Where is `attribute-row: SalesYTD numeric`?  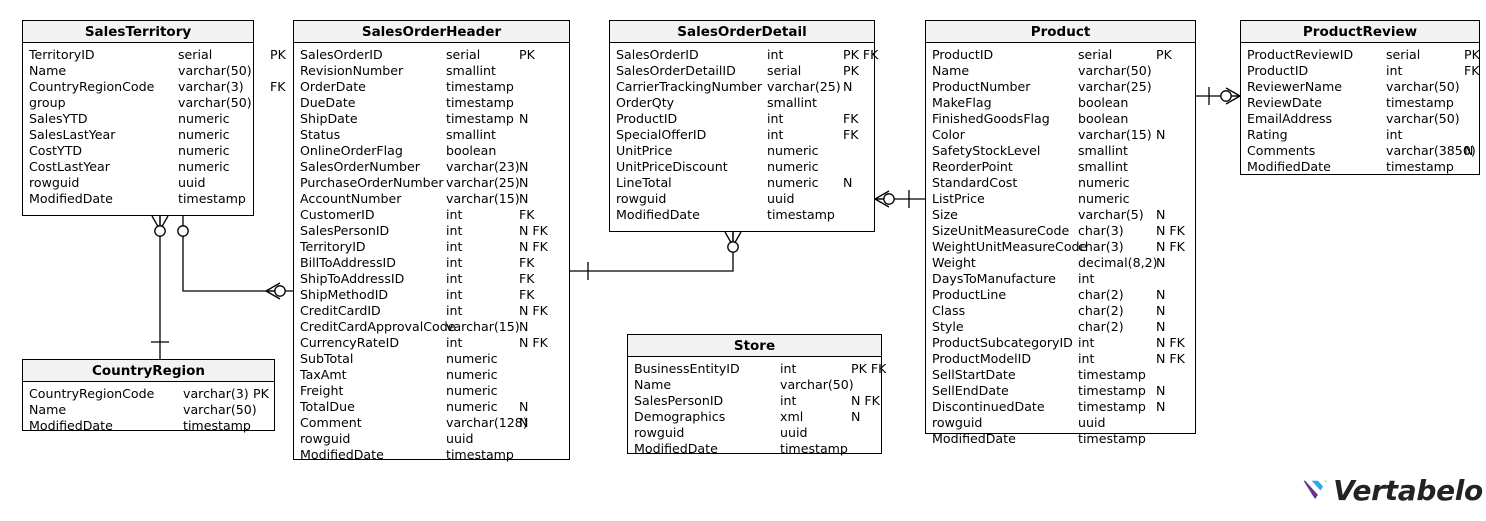 attribute-row: SalesYTD numeric is located at coordinates (138, 119).